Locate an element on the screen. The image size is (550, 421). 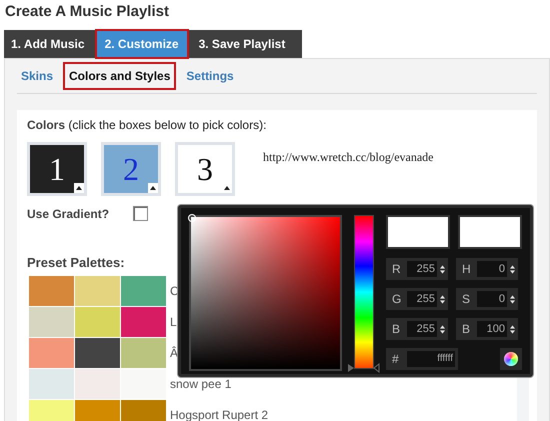
current-color-preview is located at coordinates (490, 232).